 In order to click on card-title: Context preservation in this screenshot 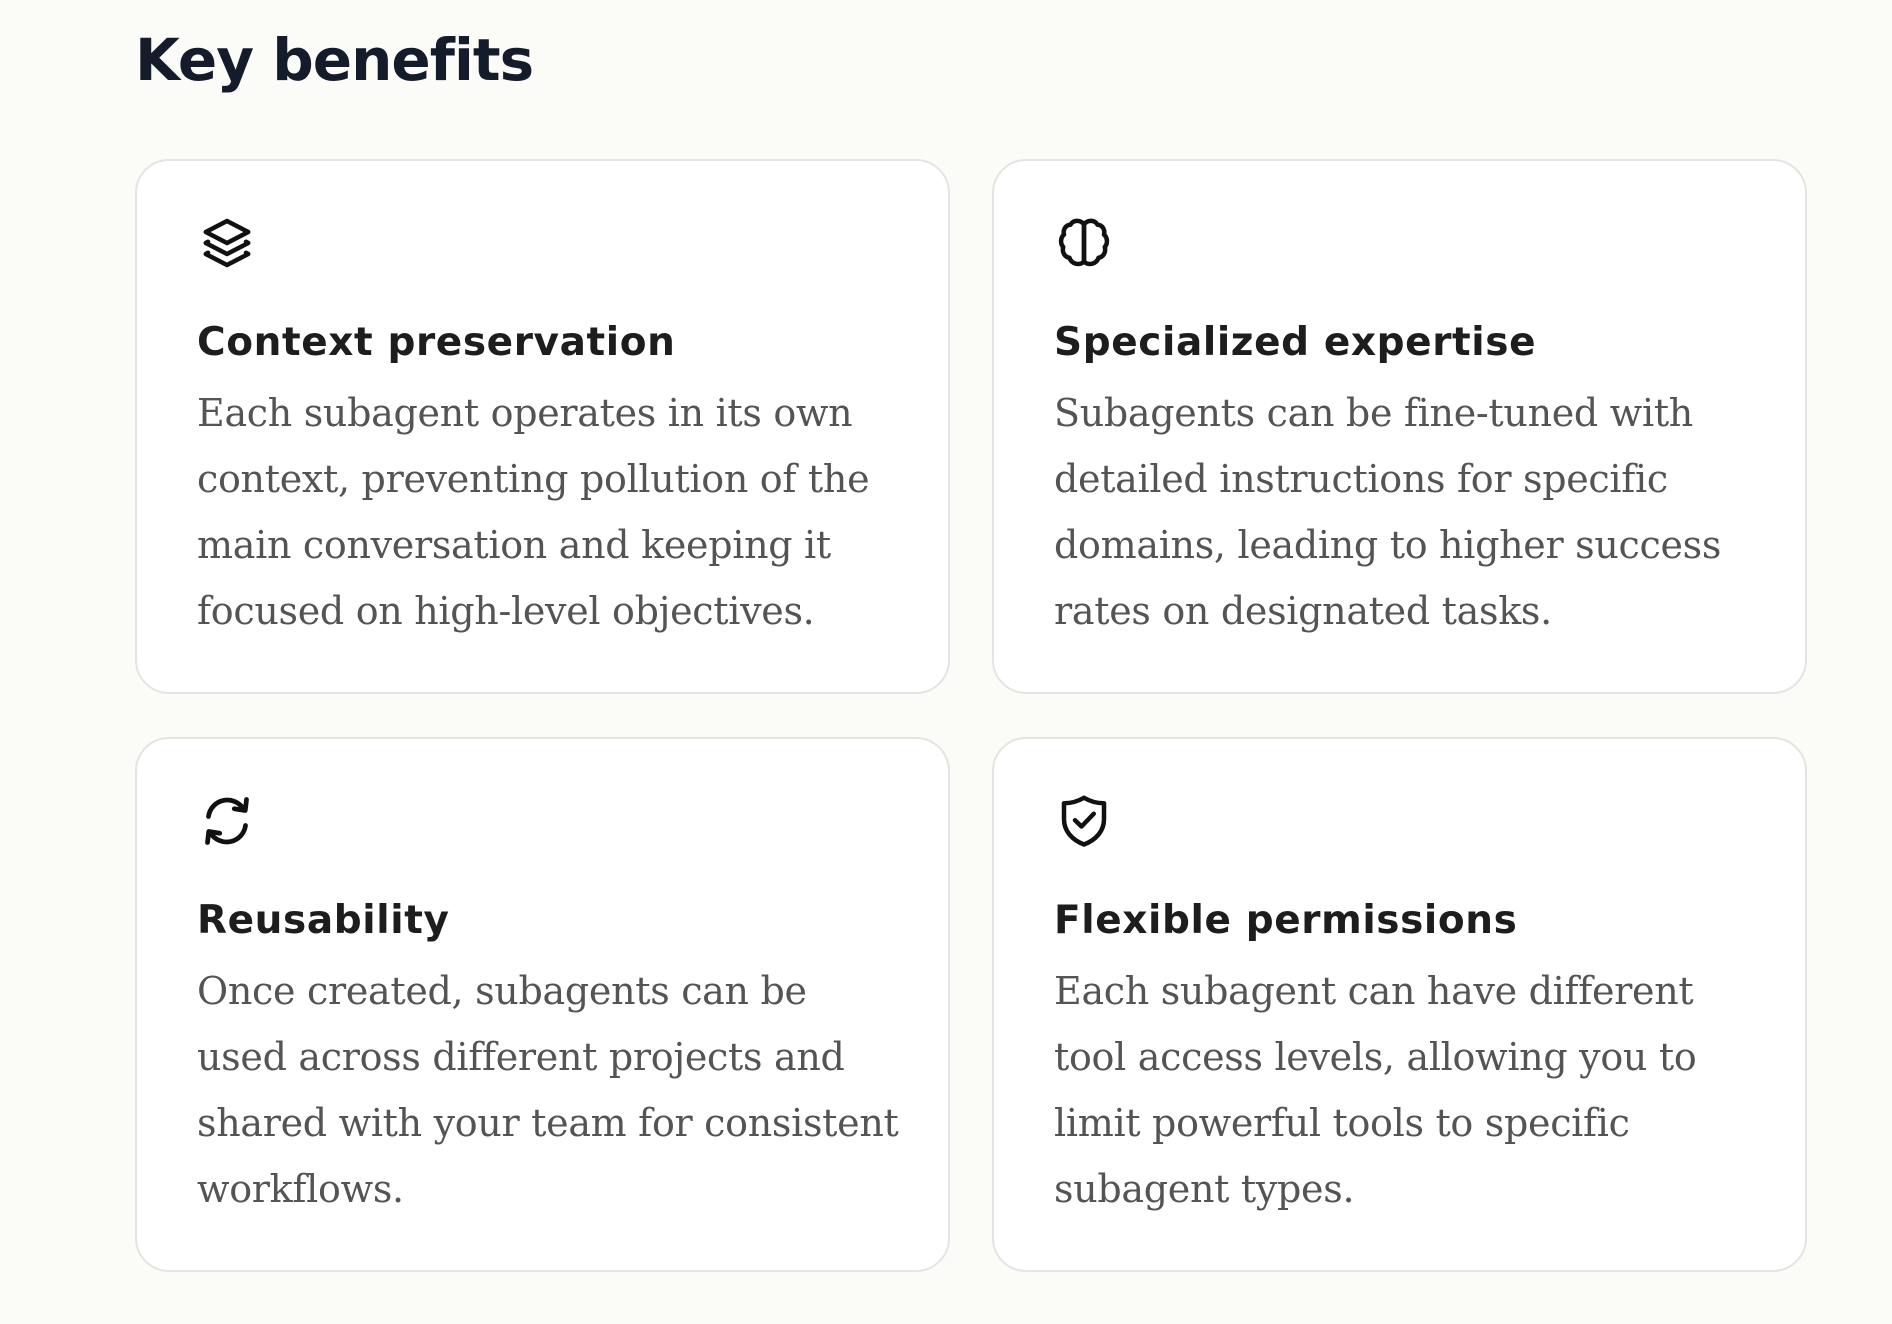, I will do `click(436, 342)`.